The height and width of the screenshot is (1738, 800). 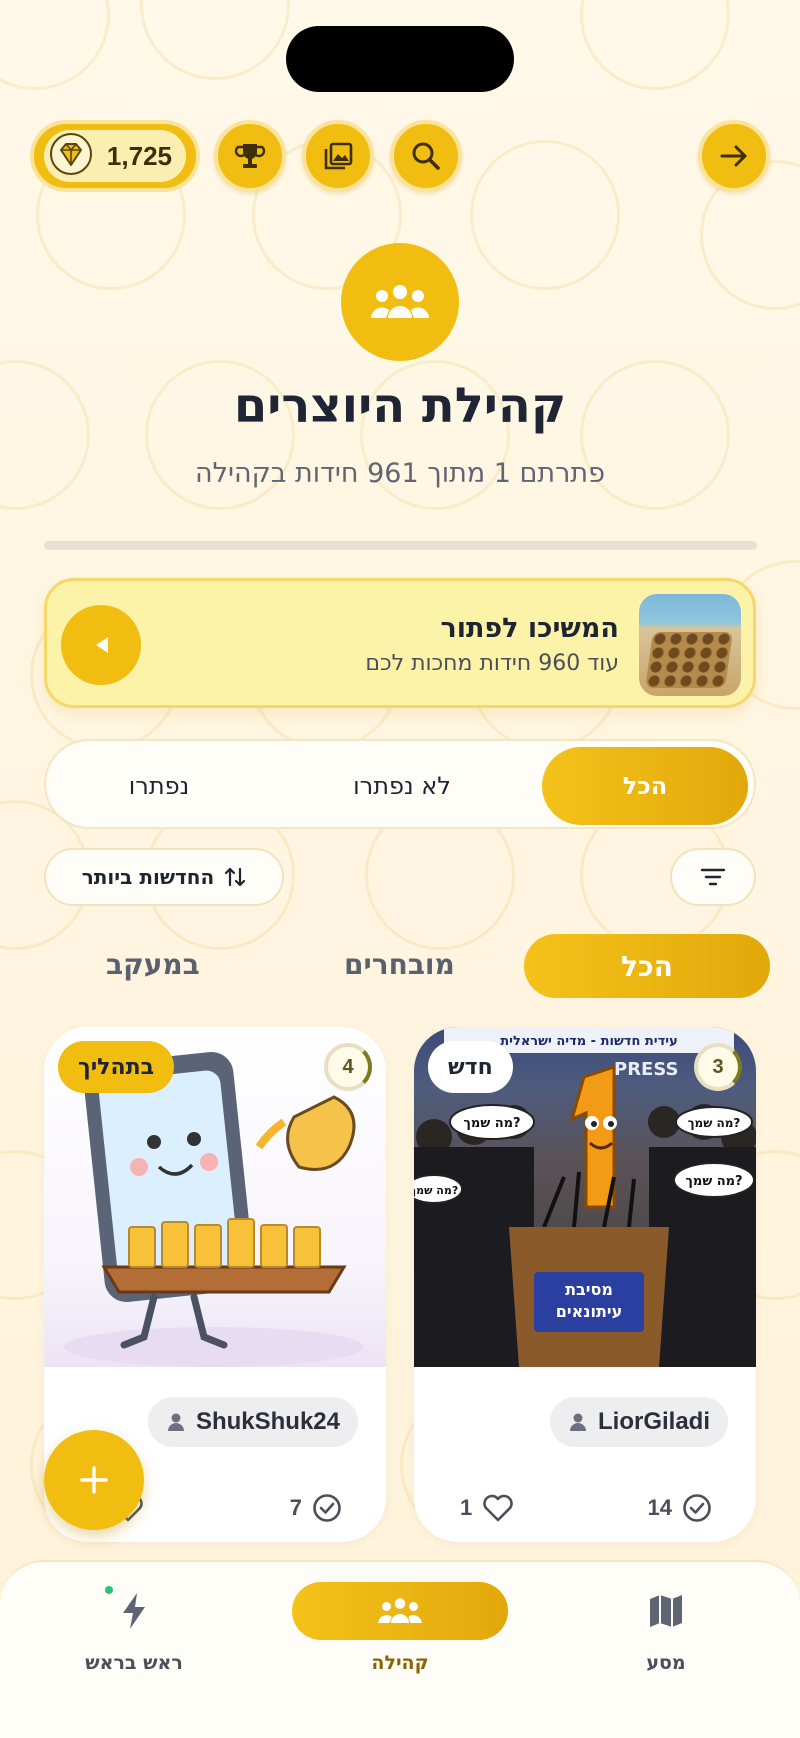 What do you see at coordinates (134, 1663) in the screenshot?
I see `nav-label: ראש בראש` at bounding box center [134, 1663].